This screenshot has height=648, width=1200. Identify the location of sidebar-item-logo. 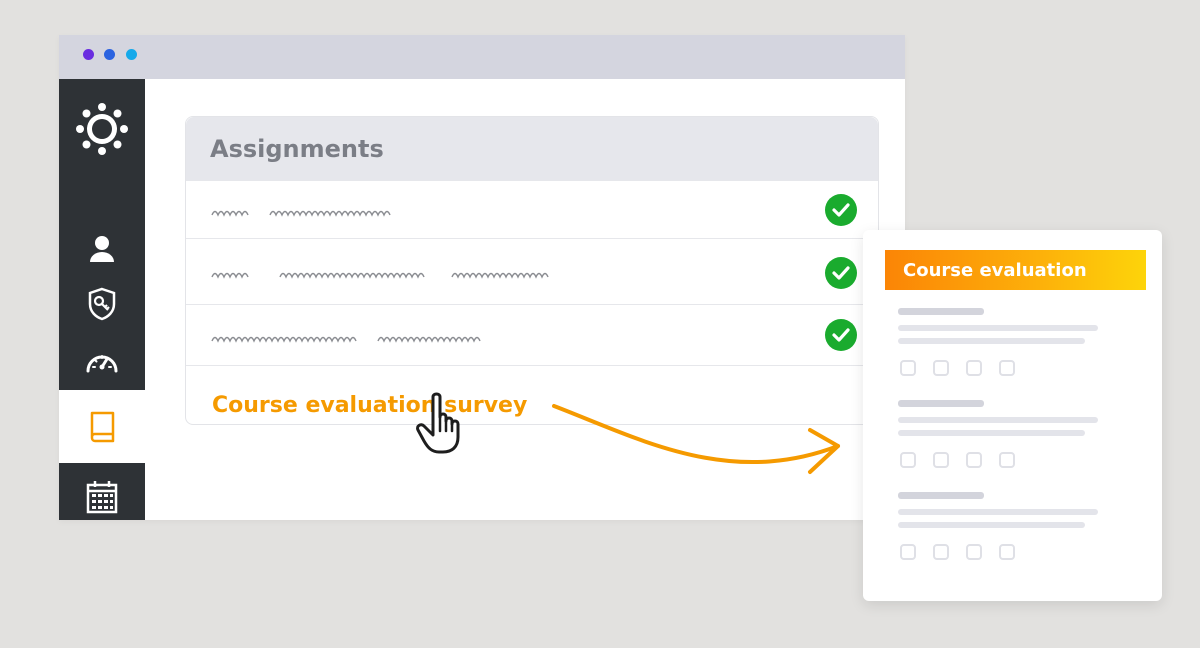
(102, 129).